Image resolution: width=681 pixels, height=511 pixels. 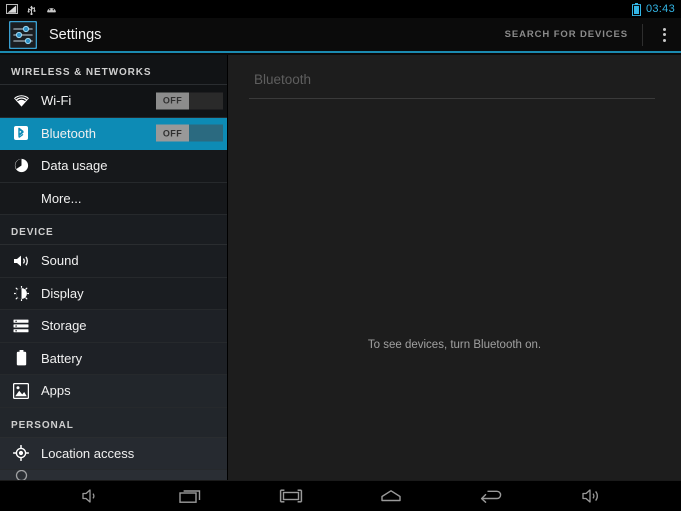 What do you see at coordinates (21, 475) in the screenshot?
I see `security-icon` at bounding box center [21, 475].